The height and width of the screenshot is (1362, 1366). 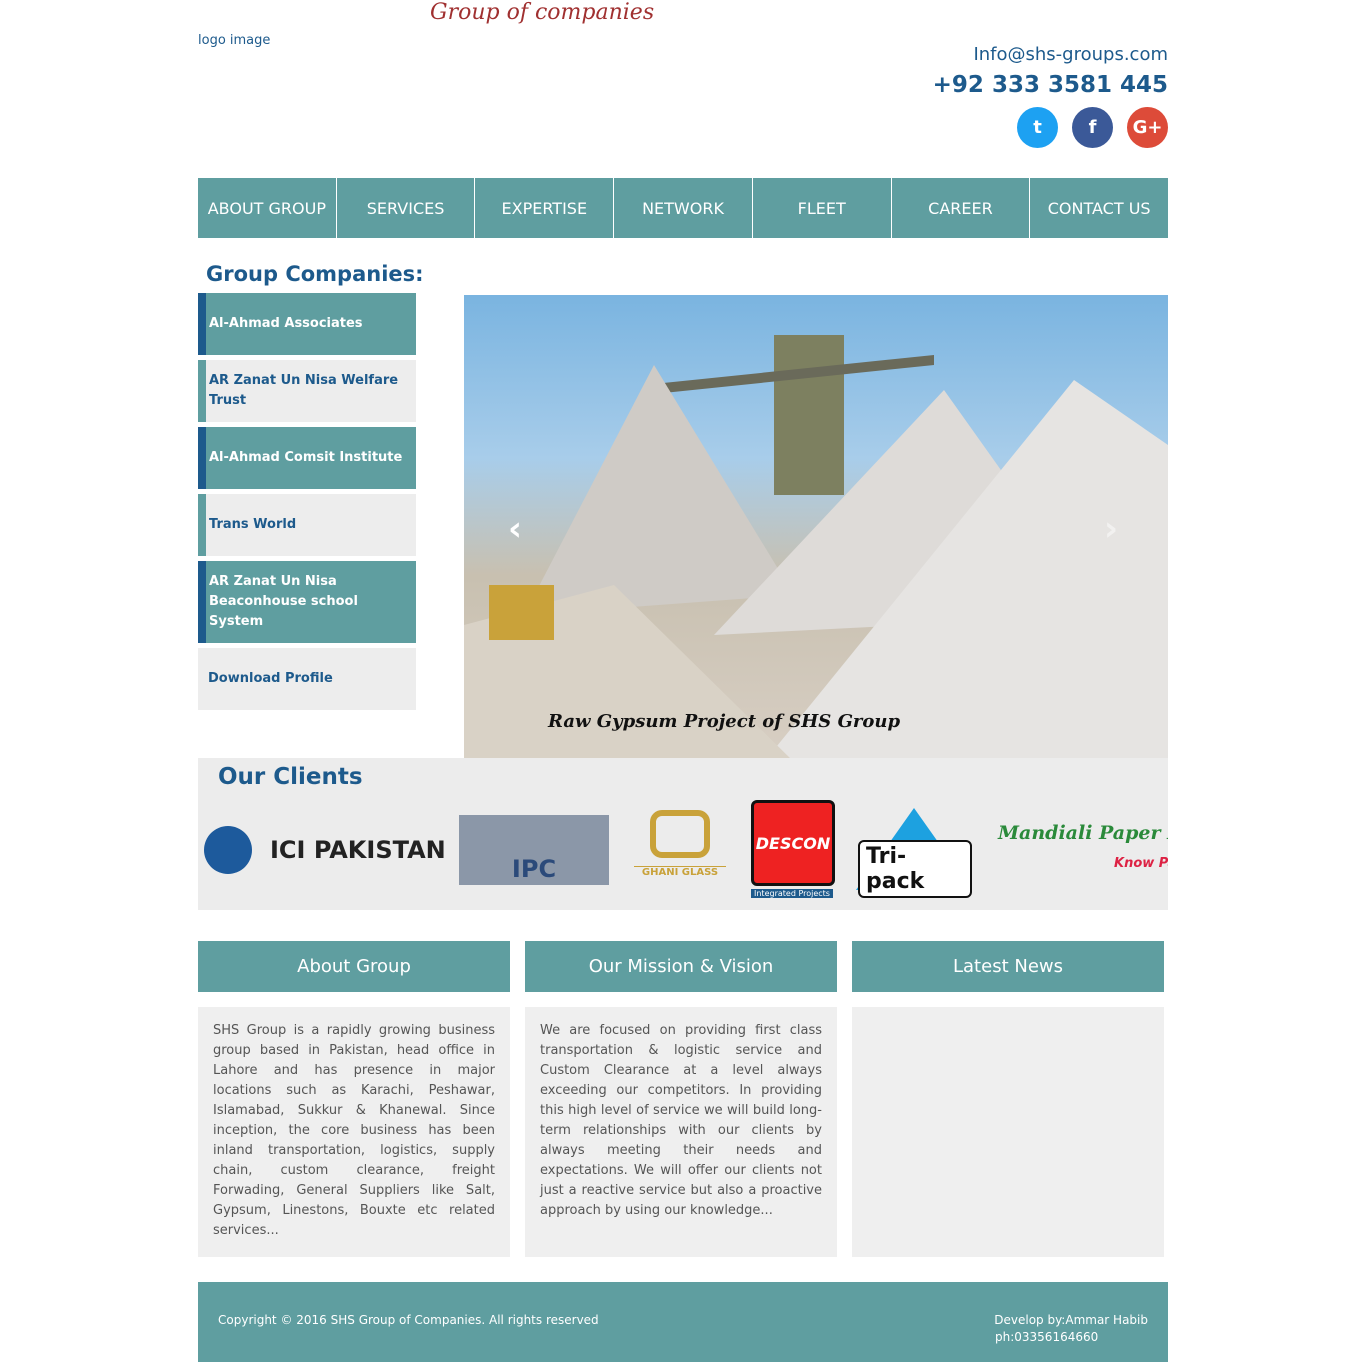 I want to click on group-companies-title: Group Companies:, so click(x=315, y=274).